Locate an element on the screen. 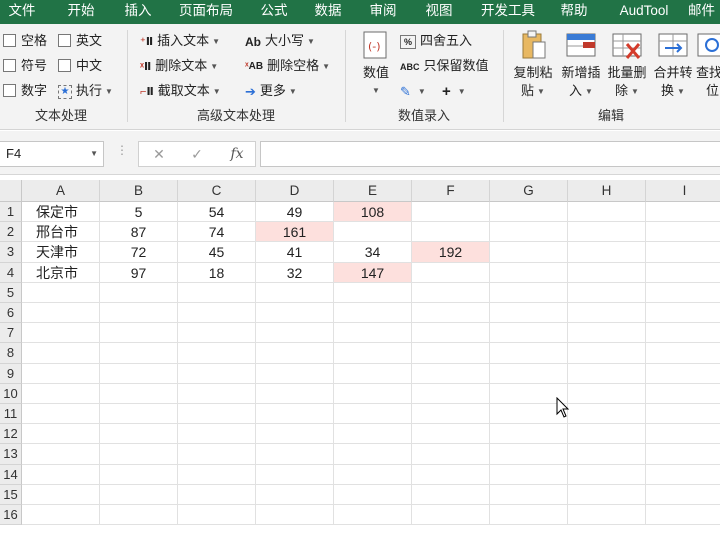 Image resolution: width=720 pixels, height=541 pixels. cell-e1: 108 is located at coordinates (373, 212).